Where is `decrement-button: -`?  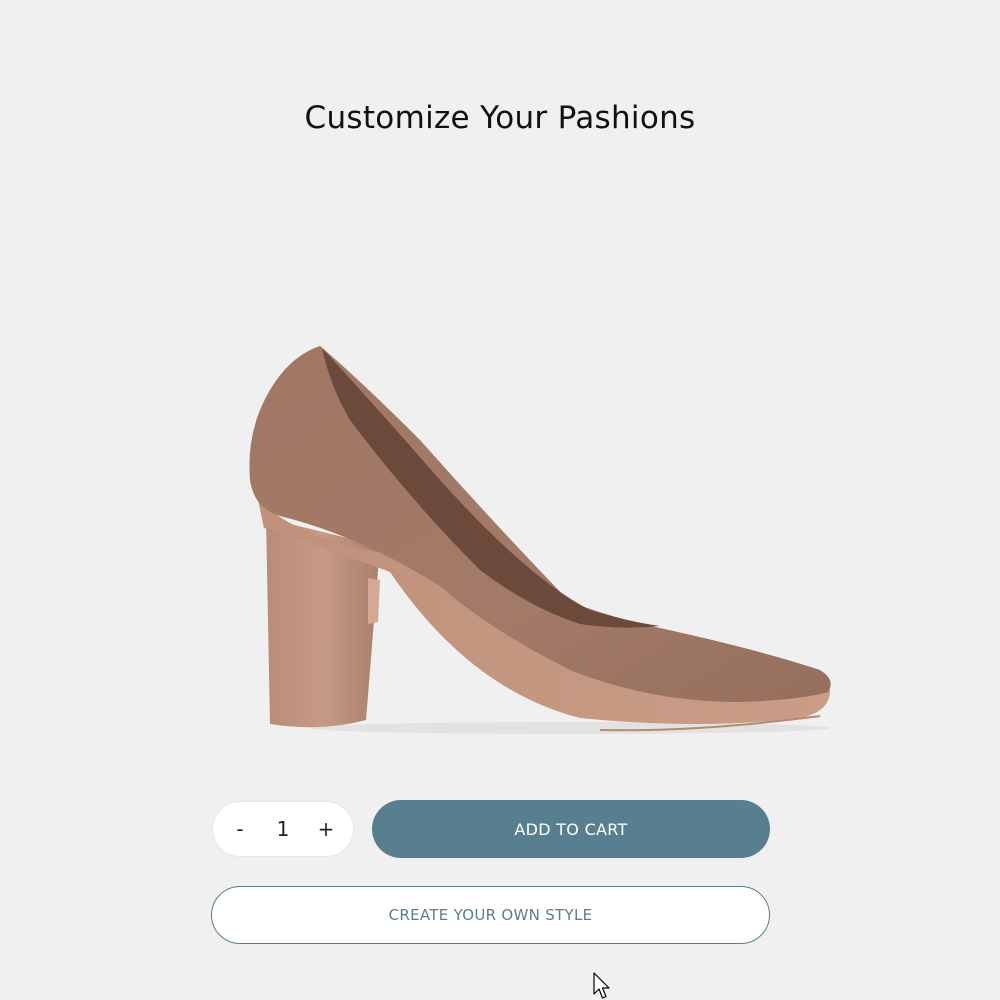
decrement-button: - is located at coordinates (240, 829).